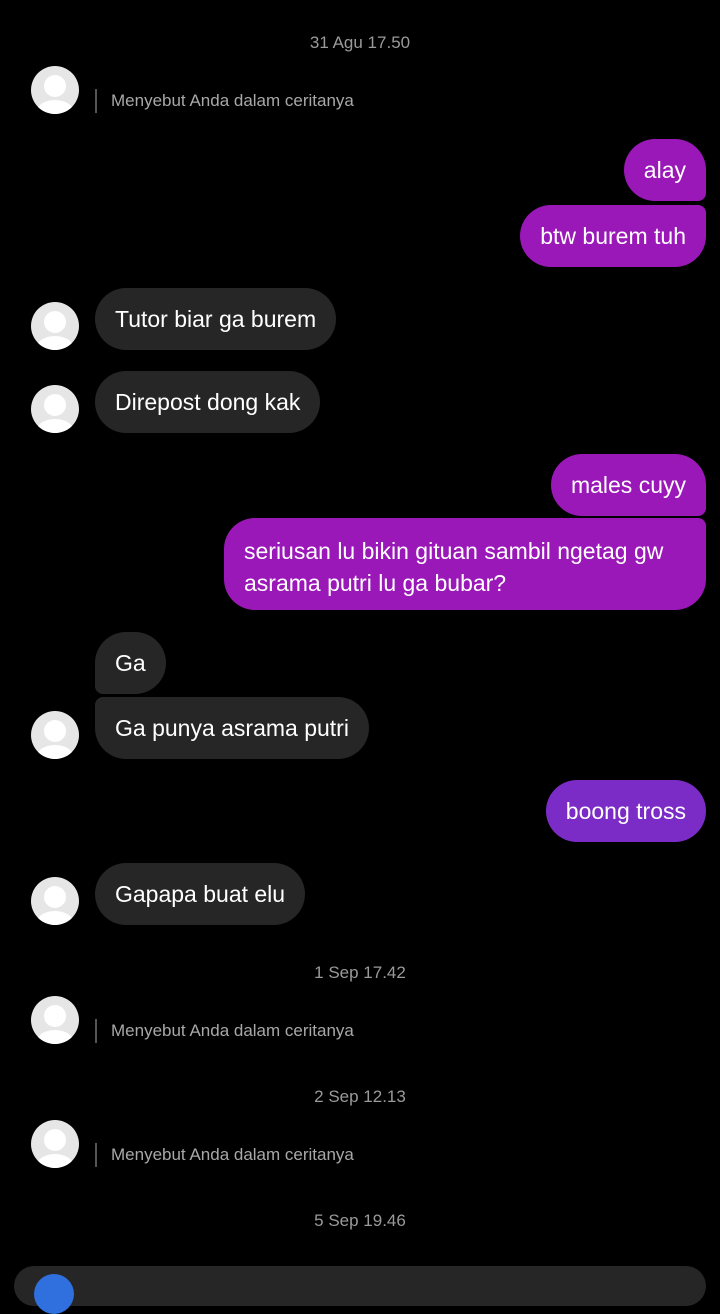 The height and width of the screenshot is (1314, 720). Describe the element at coordinates (232, 728) in the screenshot. I see `incoming-message: Ga punya asrama putri` at that location.